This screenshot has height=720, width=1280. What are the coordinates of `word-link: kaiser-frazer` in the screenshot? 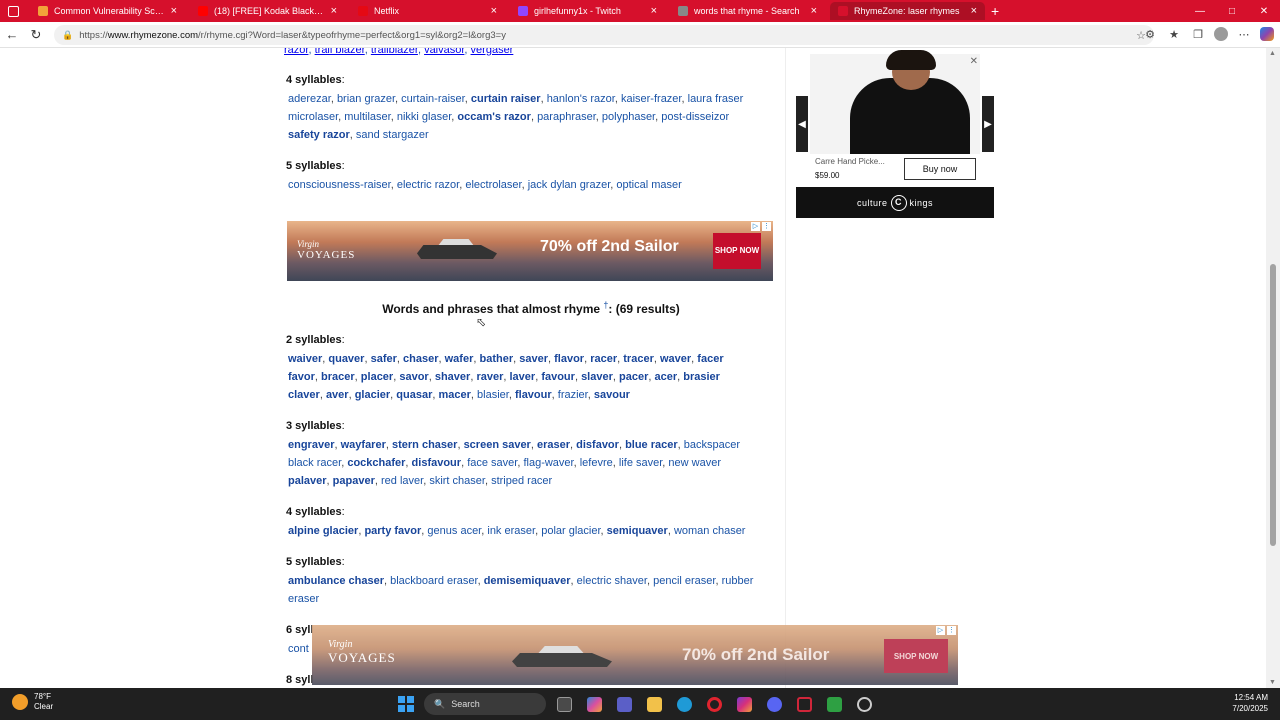 It's located at (651, 99).